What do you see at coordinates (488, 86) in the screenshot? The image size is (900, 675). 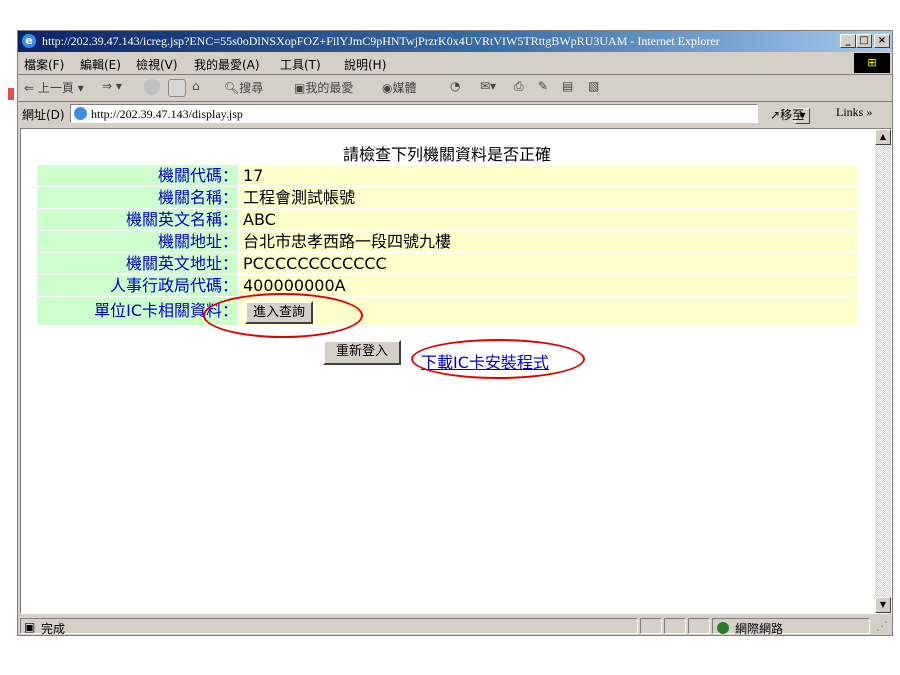 I see `mail-icon: ✉▾` at bounding box center [488, 86].